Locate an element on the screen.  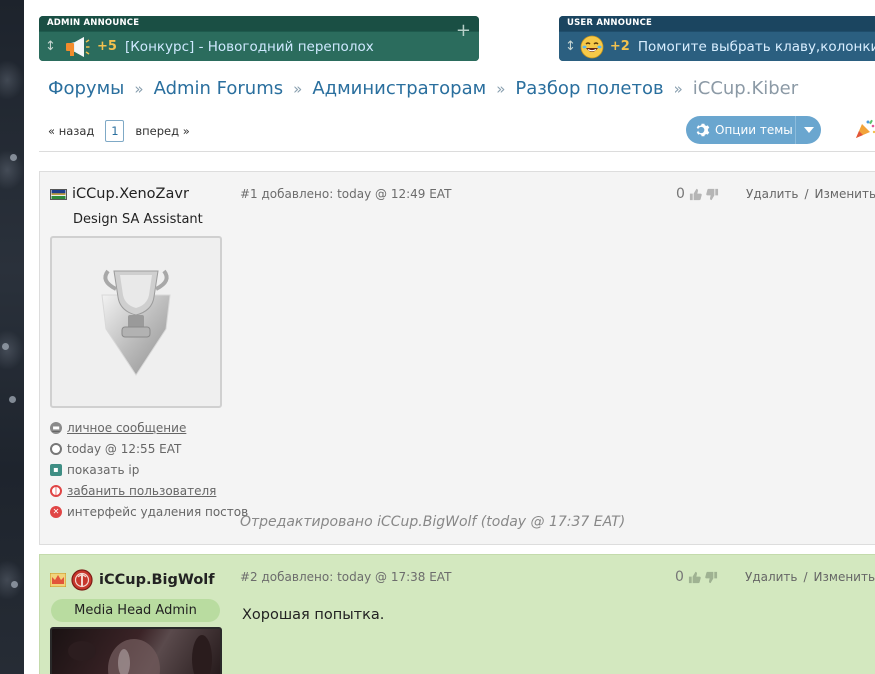
admin-announce-link: [Конкурс] - Новогодний переполох is located at coordinates (249, 47).